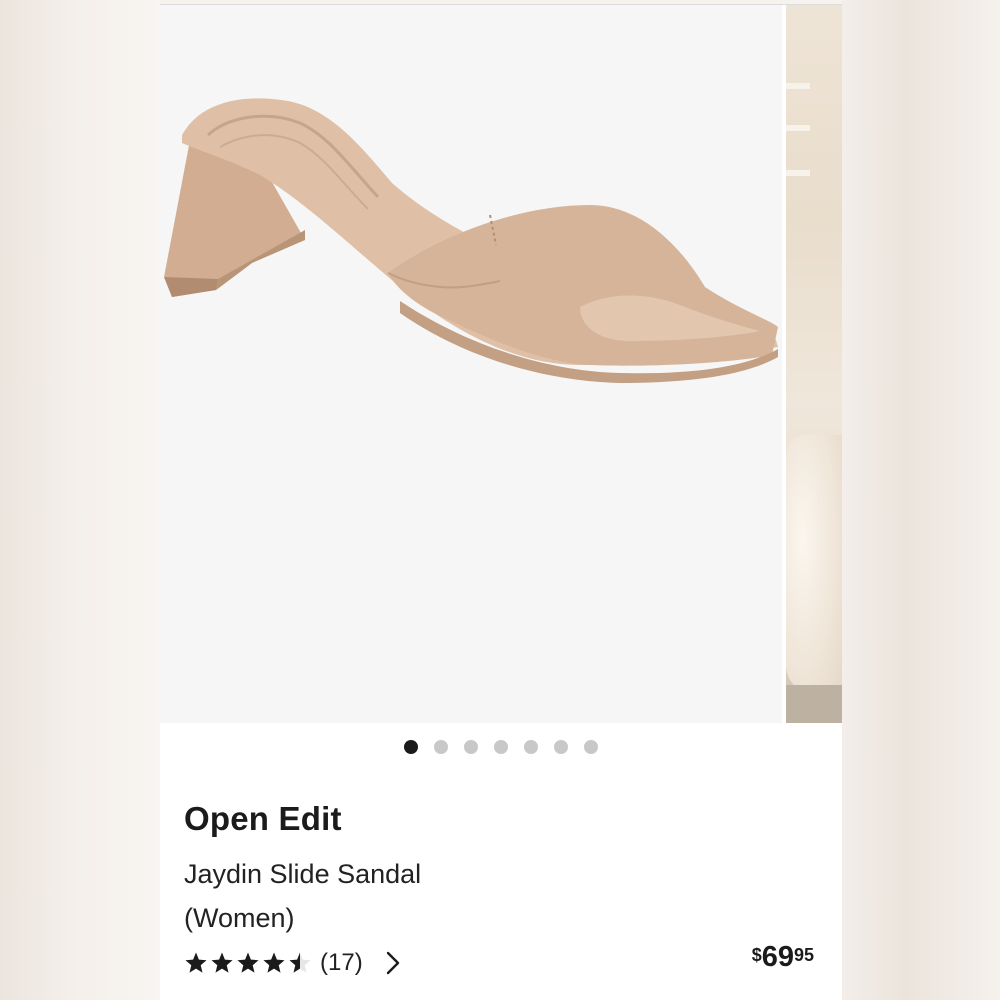 Image resolution: width=1000 pixels, height=1000 pixels. What do you see at coordinates (814, 565) in the screenshot?
I see `pillow` at bounding box center [814, 565].